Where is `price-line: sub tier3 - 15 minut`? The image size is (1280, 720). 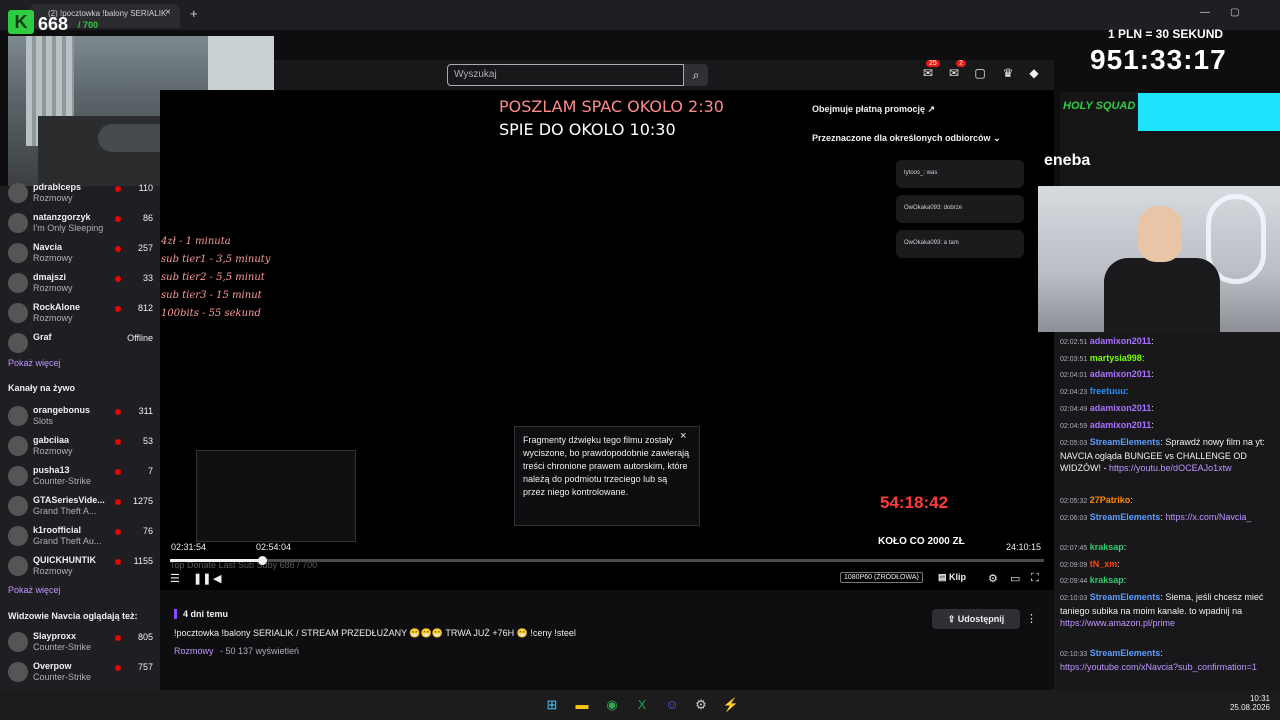
price-line: sub tier3 - 15 minut is located at coordinates (211, 295).